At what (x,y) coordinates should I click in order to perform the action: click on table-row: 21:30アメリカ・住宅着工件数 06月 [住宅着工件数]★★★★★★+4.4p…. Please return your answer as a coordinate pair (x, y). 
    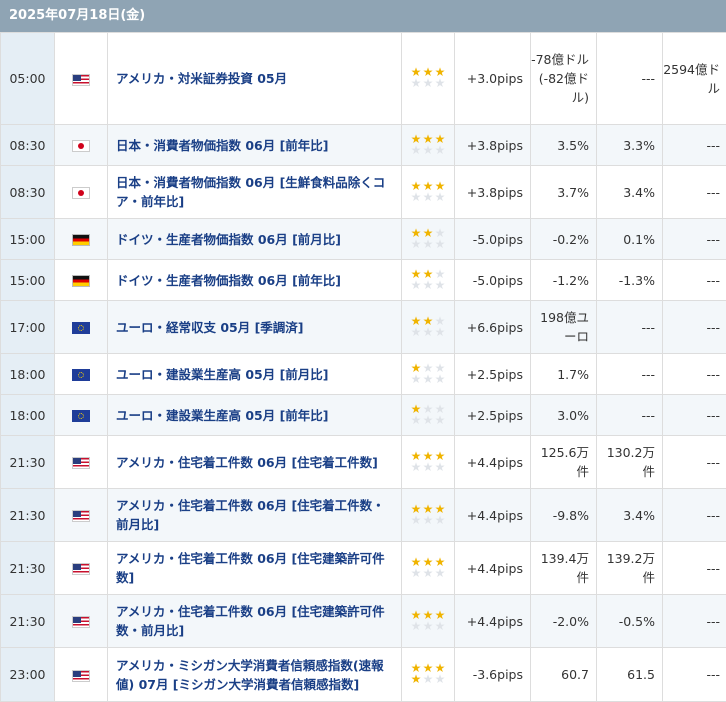
    Looking at the image, I should click on (363, 462).